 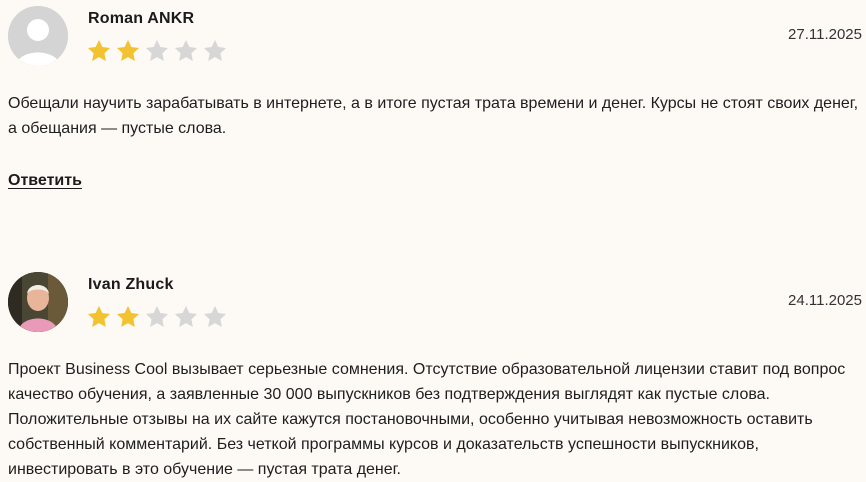 I want to click on default-user-icon, so click(x=38, y=36).